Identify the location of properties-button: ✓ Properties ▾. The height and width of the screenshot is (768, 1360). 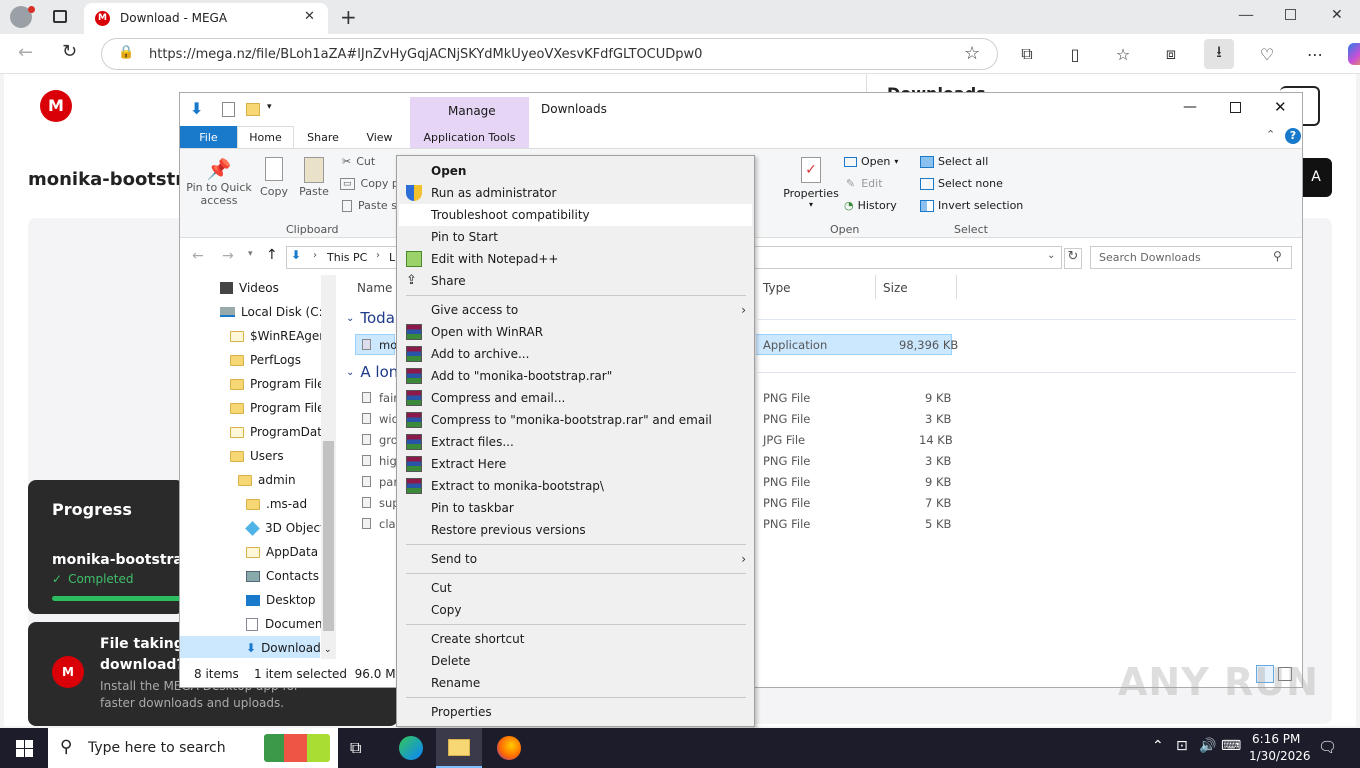
(811, 187).